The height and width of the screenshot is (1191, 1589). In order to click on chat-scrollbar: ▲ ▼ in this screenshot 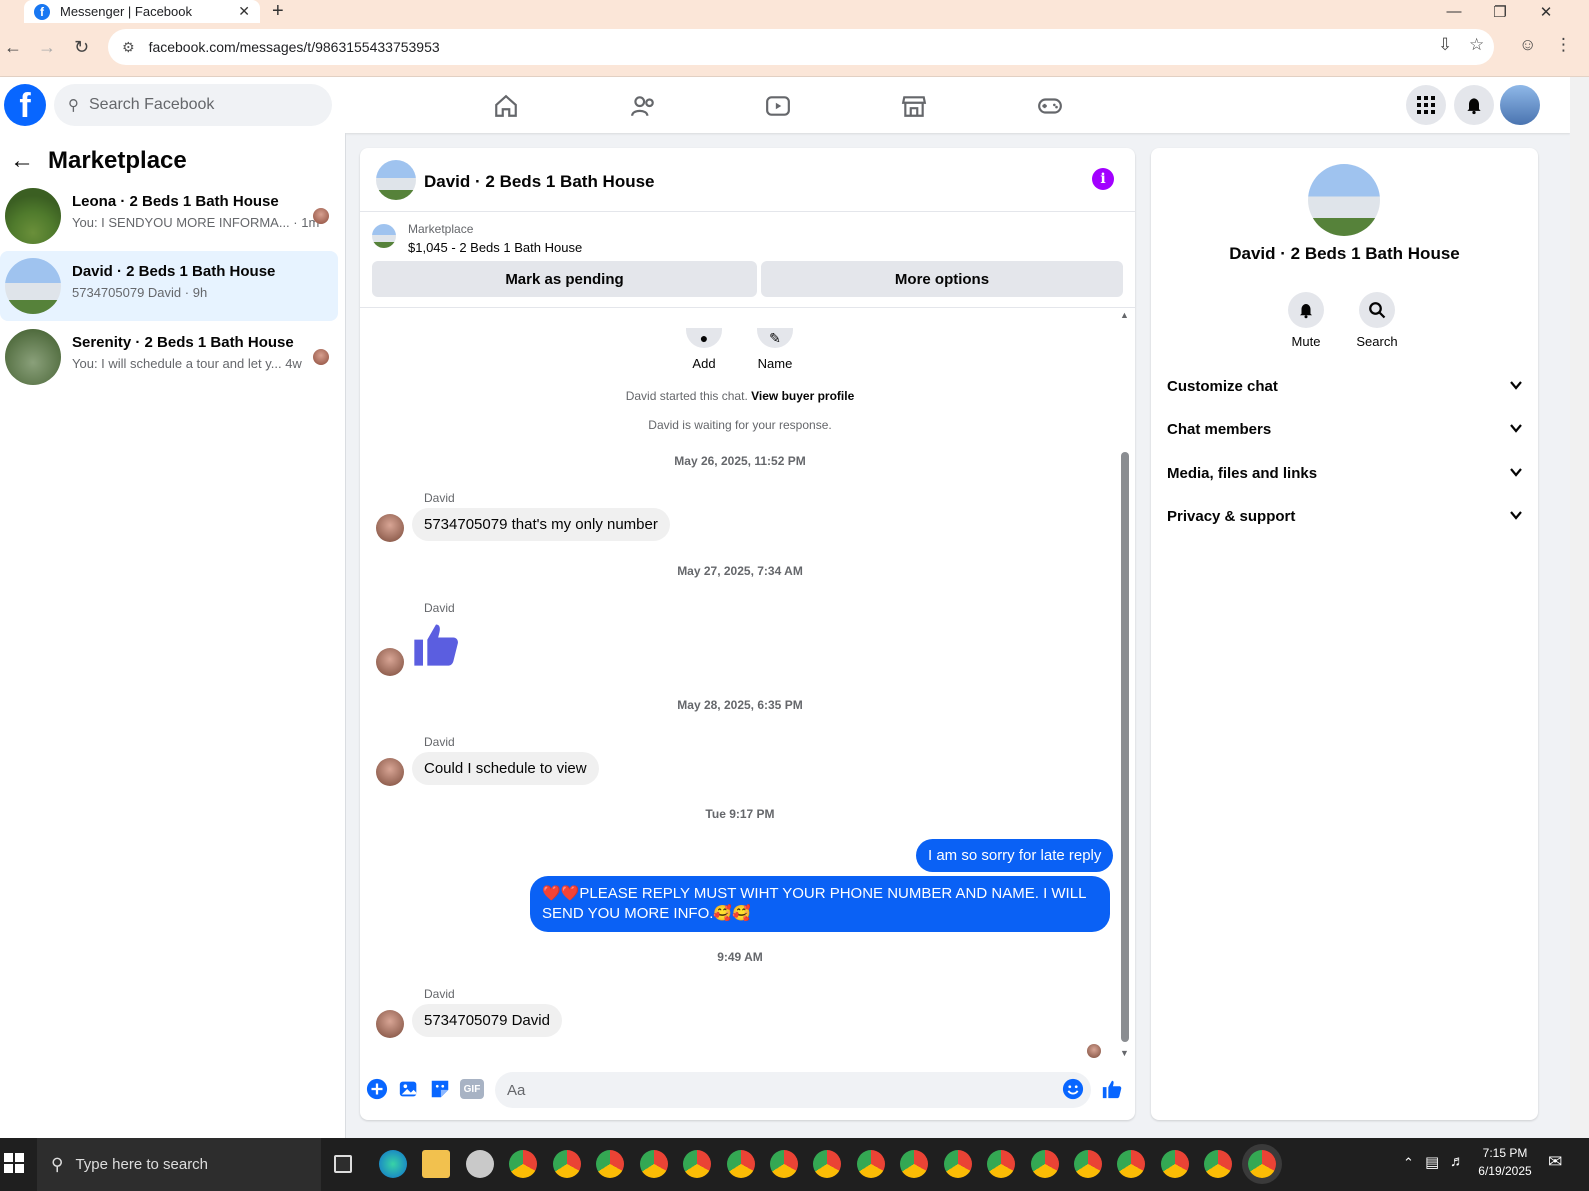, I will do `click(1125, 686)`.